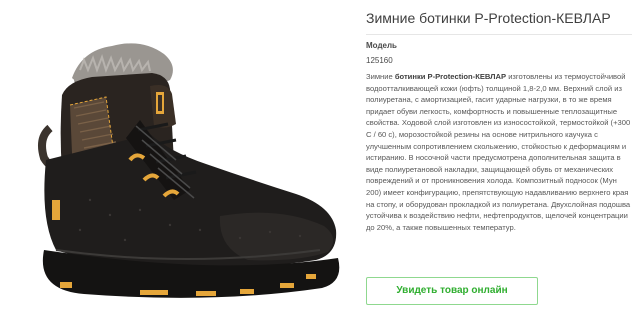 Image resolution: width=640 pixels, height=318 pixels. I want to click on description-product-name: ботинки P-Protection-КЕВЛАР, so click(450, 76).